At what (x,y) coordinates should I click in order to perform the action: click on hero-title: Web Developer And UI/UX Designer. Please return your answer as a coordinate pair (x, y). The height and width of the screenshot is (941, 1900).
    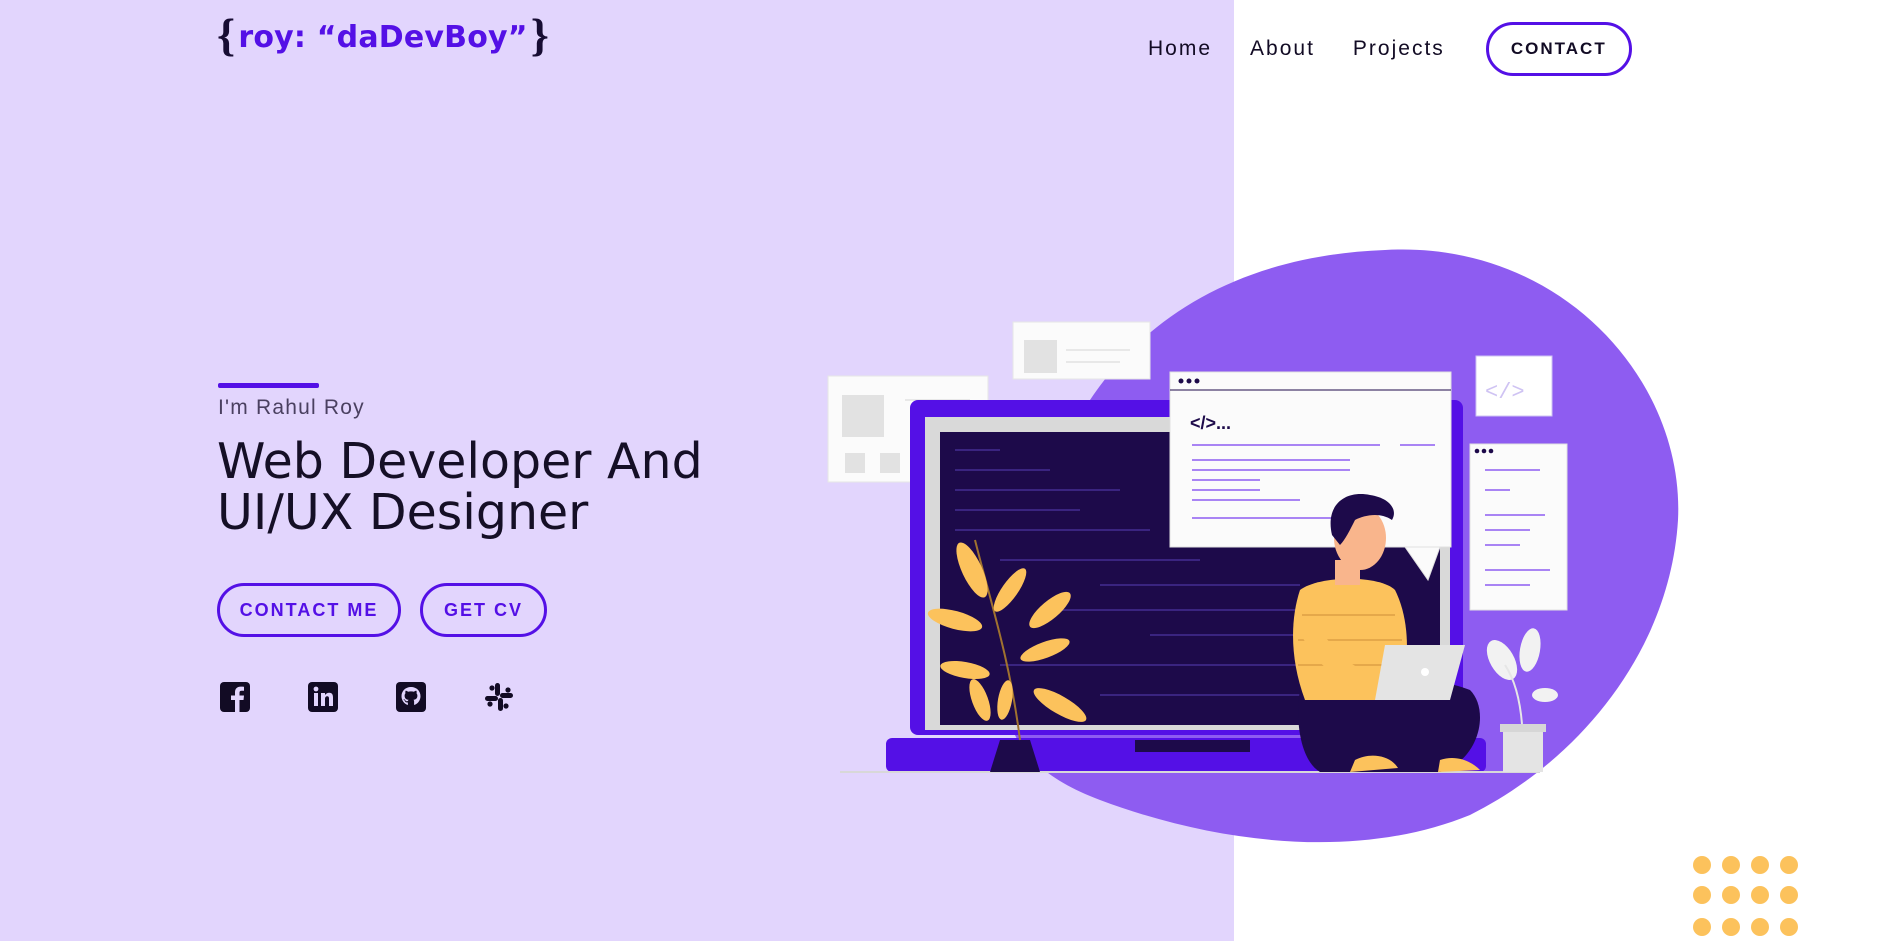
    Looking at the image, I should click on (497, 487).